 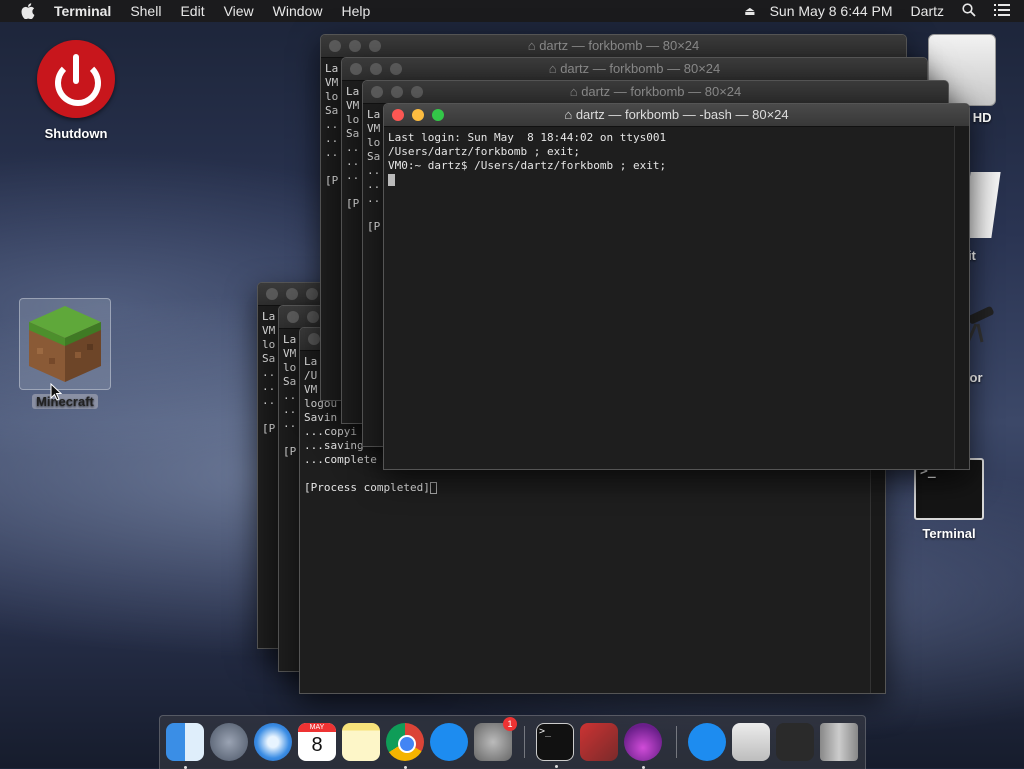 What do you see at coordinates (484, 151) in the screenshot?
I see `terminal-line: /Users/dartz/forkbomb ; exit;` at bounding box center [484, 151].